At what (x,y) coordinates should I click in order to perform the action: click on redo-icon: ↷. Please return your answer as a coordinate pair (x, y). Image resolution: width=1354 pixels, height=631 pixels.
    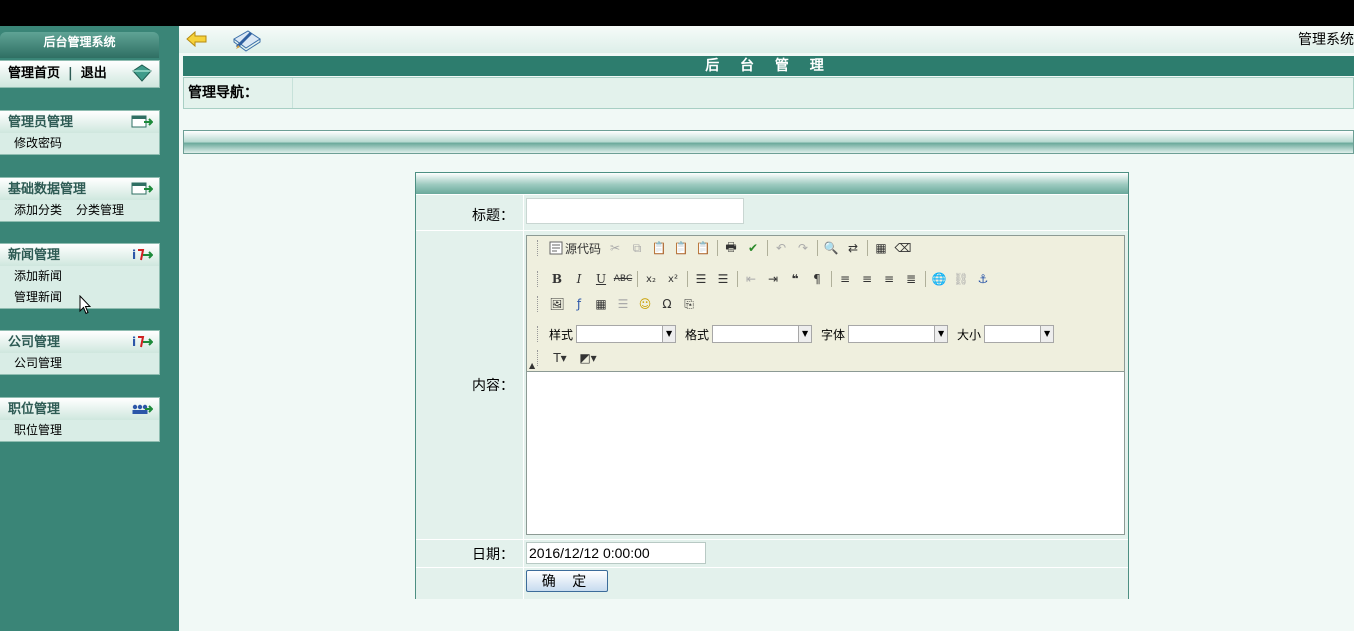
    Looking at the image, I should click on (803, 248).